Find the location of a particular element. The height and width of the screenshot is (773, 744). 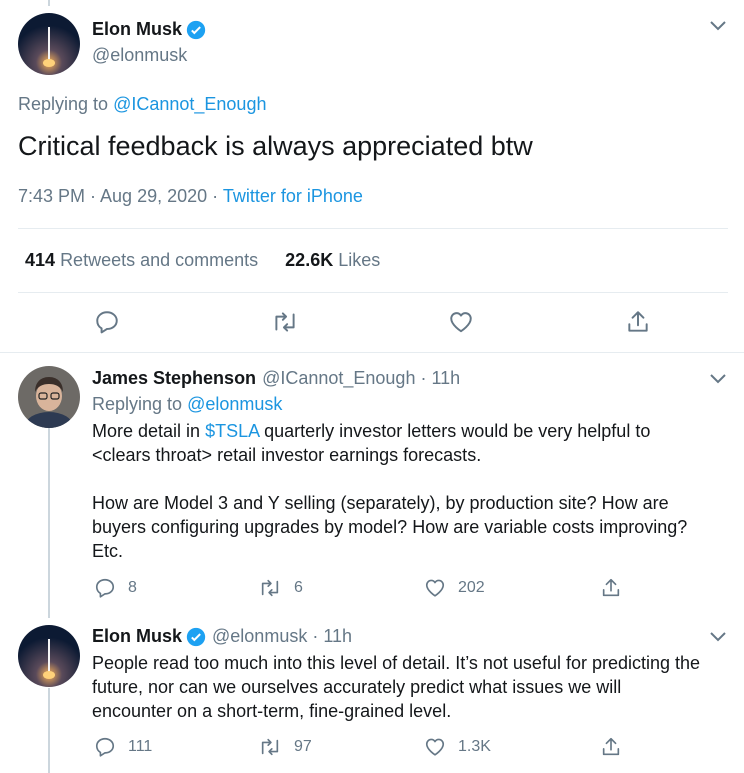

avatar-elon-reply is located at coordinates (49, 656).